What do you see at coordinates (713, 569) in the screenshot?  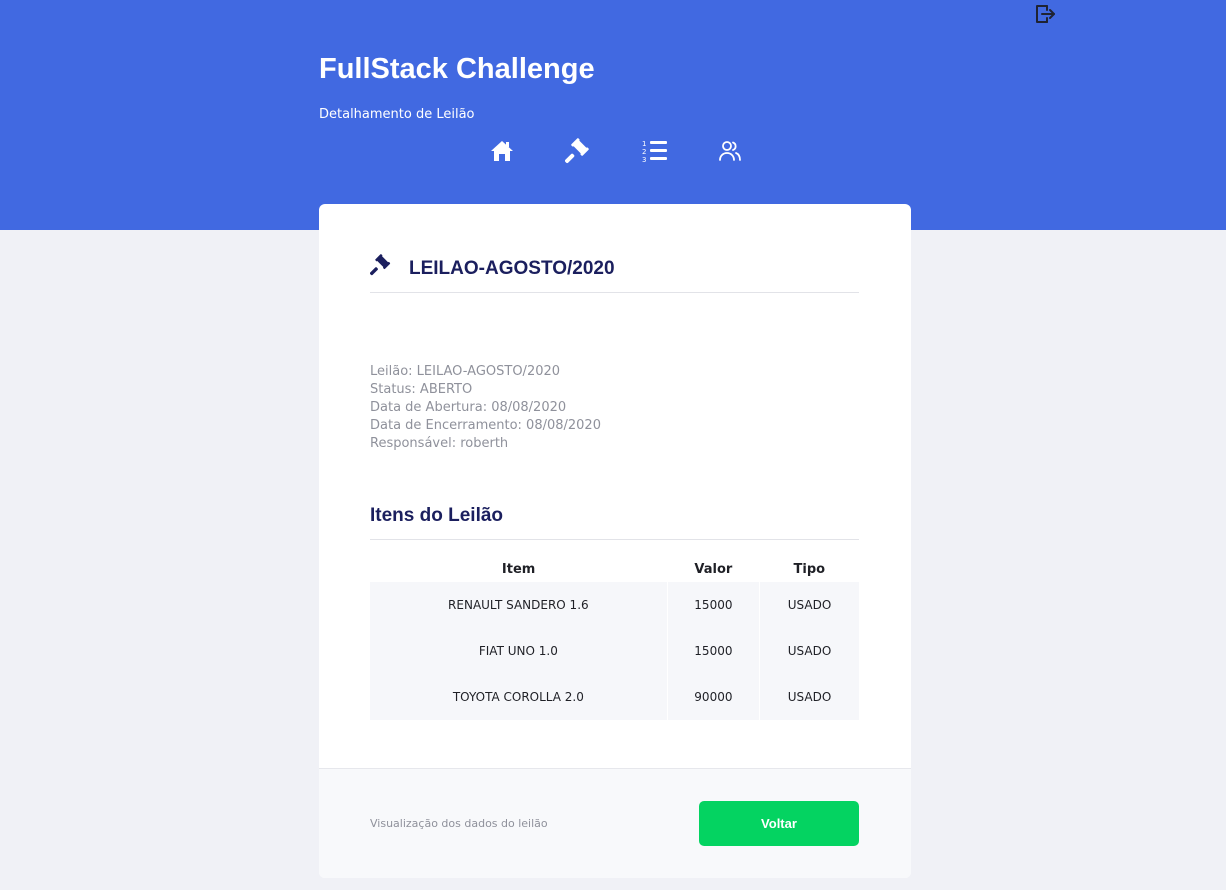 I see `column-header-valor: Valor` at bounding box center [713, 569].